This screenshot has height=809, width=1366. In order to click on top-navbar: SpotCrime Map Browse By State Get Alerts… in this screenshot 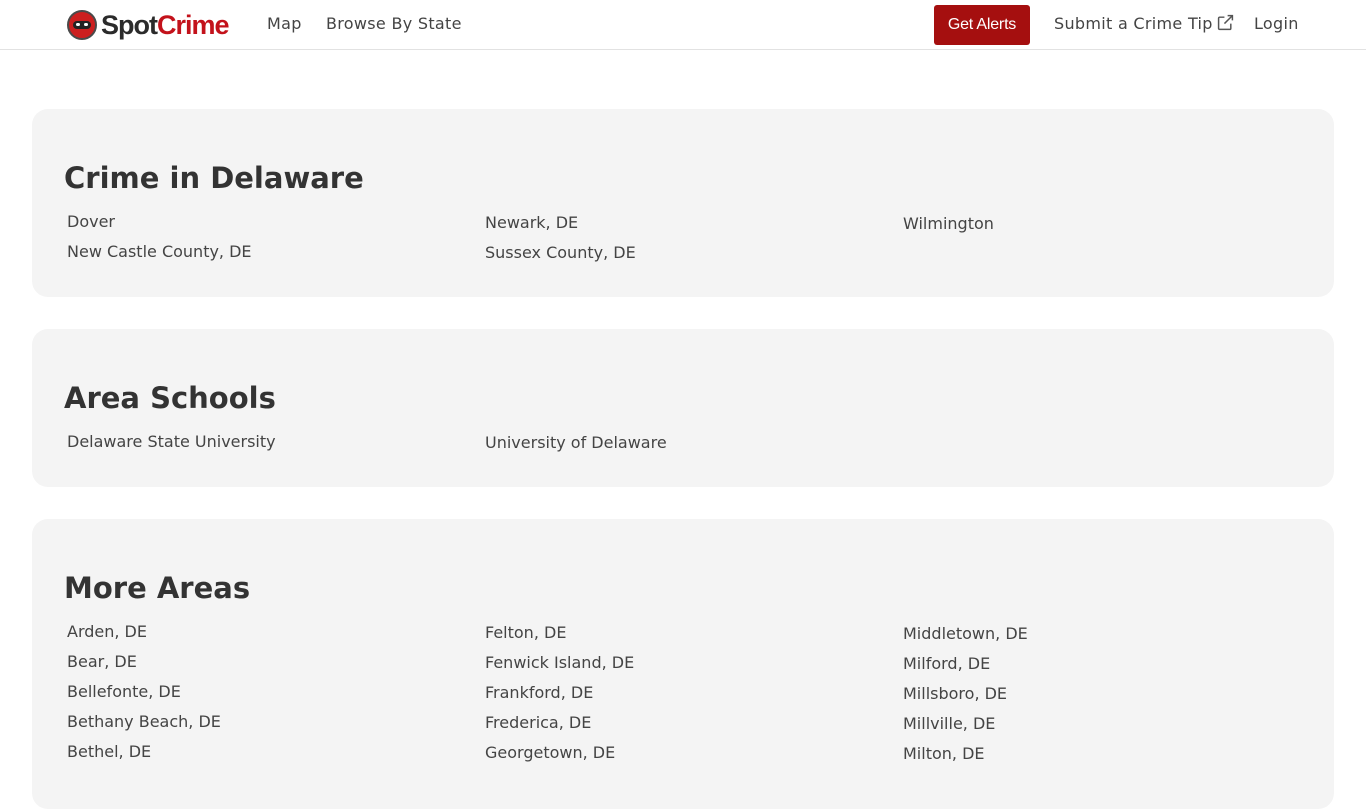, I will do `click(683, 25)`.